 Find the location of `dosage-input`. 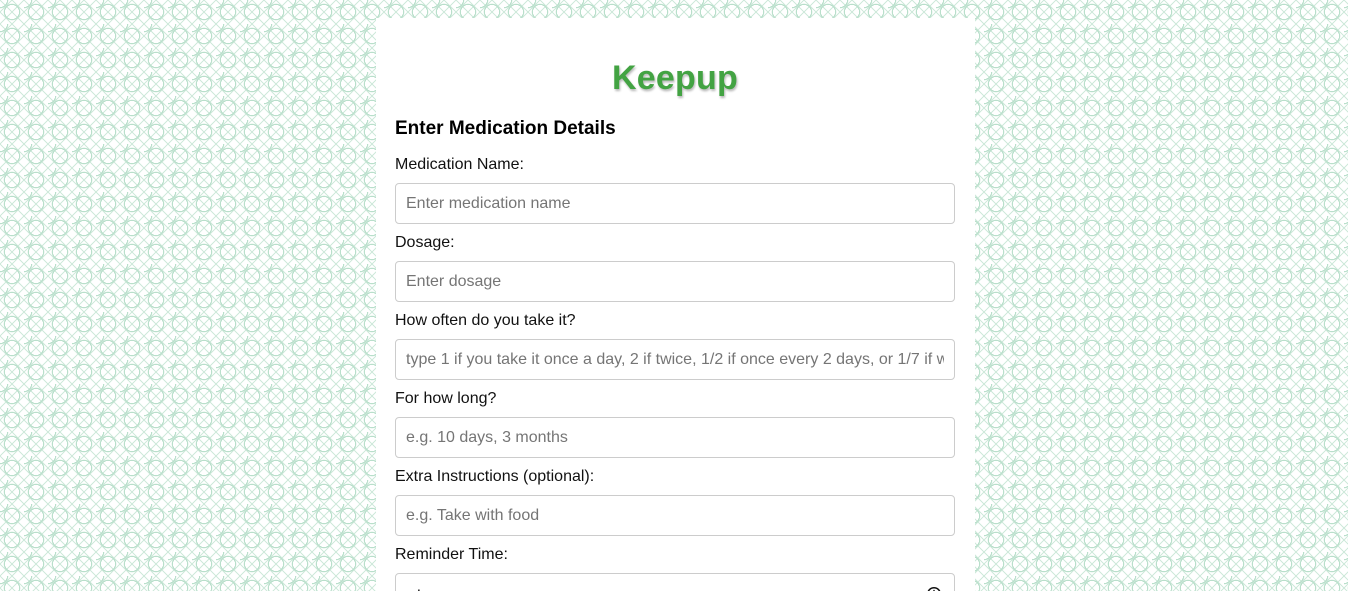

dosage-input is located at coordinates (675, 281).